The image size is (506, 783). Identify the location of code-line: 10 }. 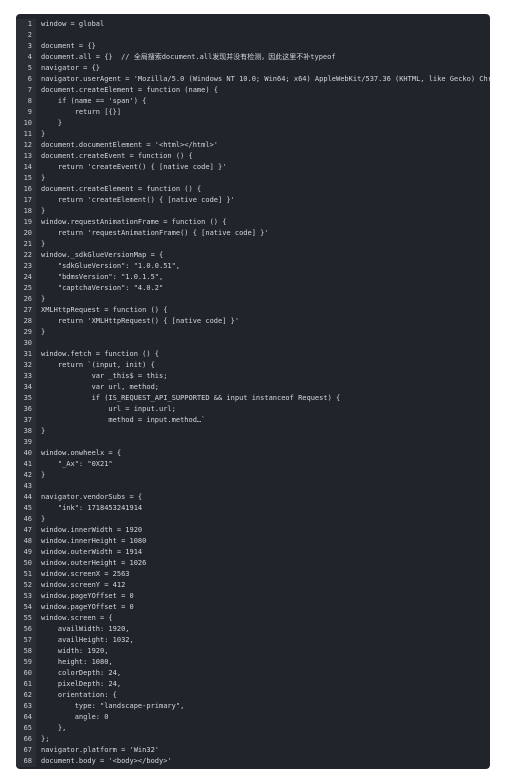
(253, 123).